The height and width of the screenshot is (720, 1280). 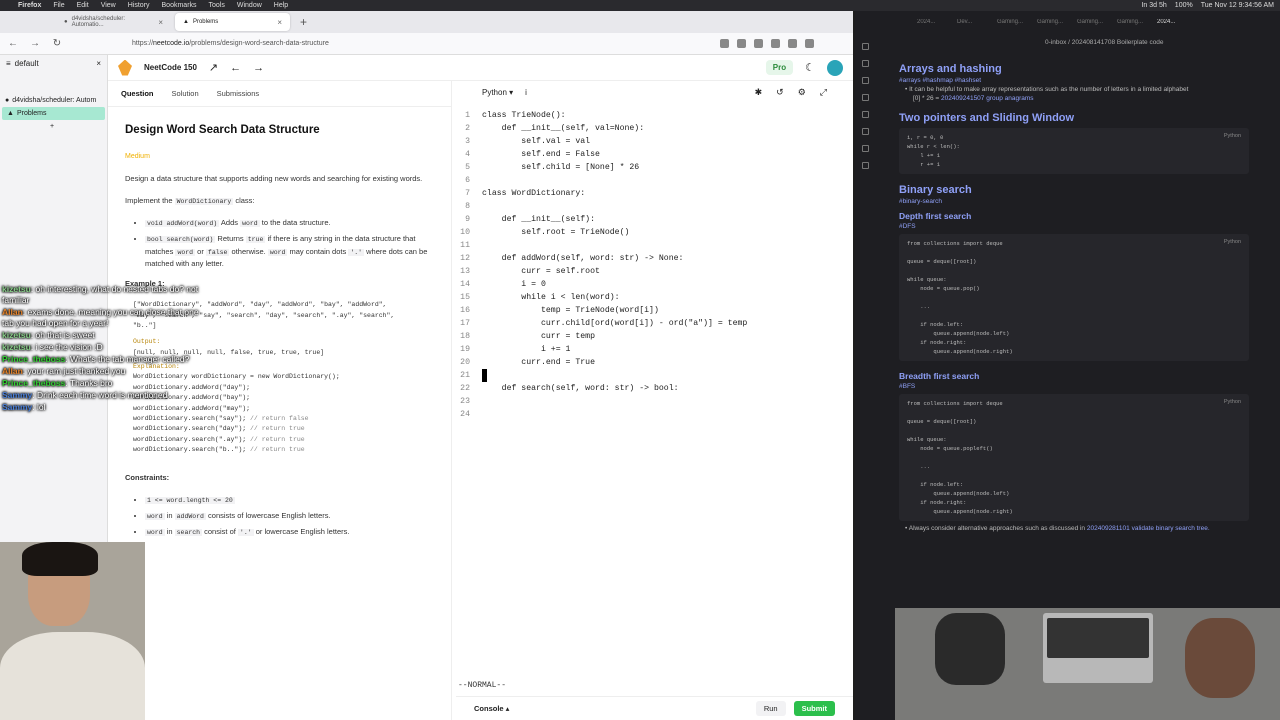 What do you see at coordinates (654, 297) in the screenshot?
I see `code-line: 15 while i < len(word):` at bounding box center [654, 297].